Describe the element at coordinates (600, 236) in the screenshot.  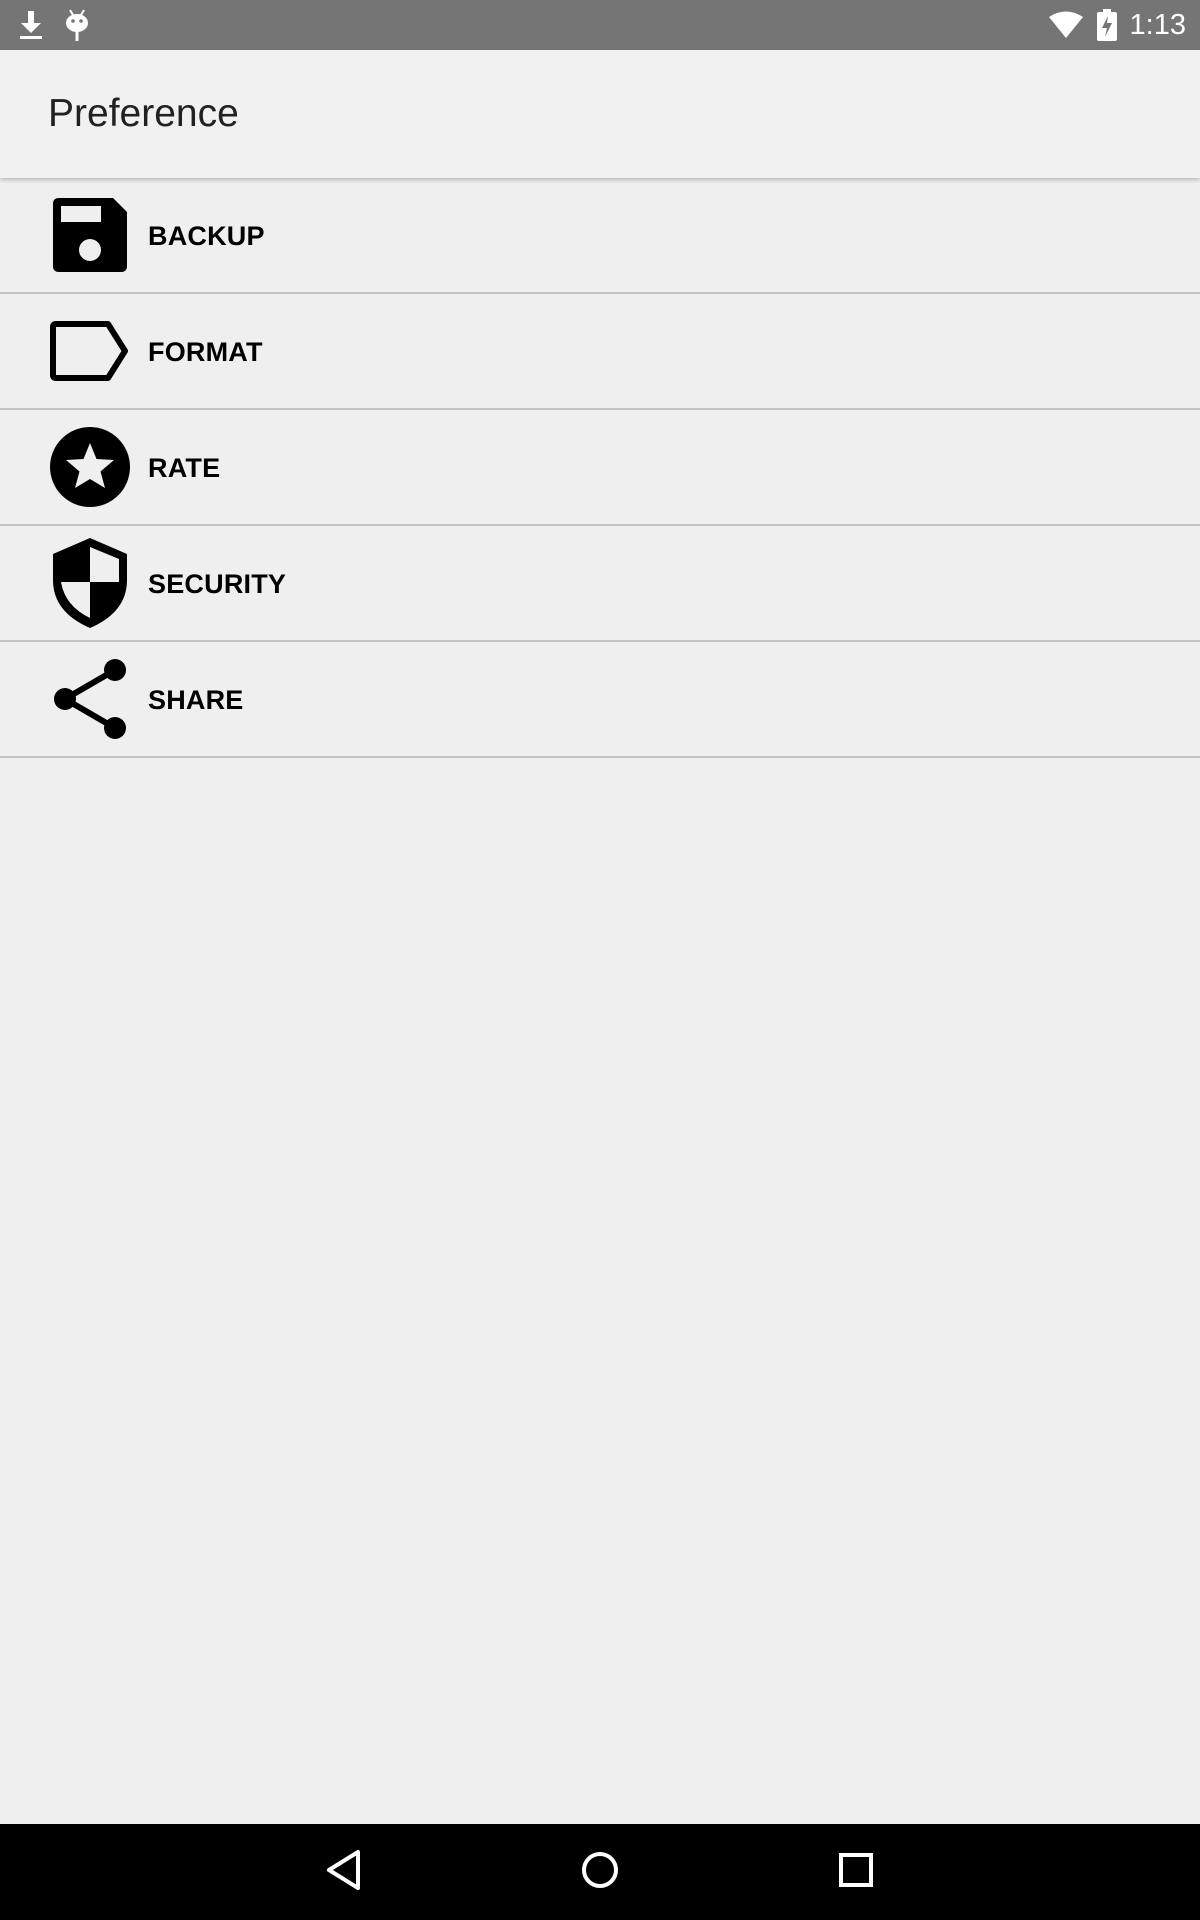
I see `preference-item-backup: BACKUP` at that location.